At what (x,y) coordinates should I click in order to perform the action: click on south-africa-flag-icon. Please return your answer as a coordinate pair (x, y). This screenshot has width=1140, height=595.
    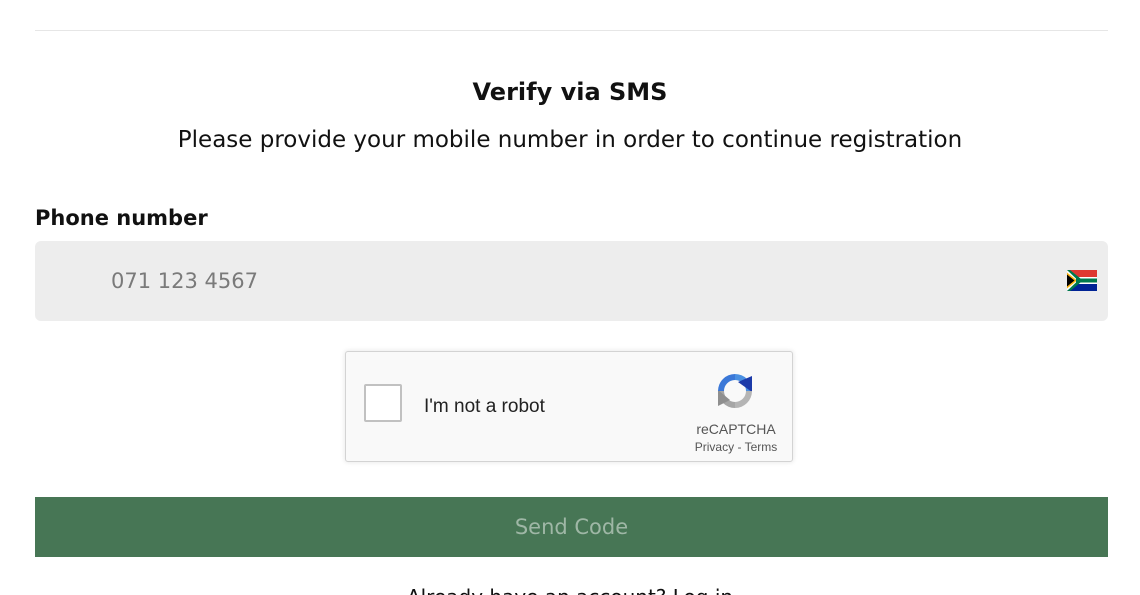
    Looking at the image, I should click on (1082, 280).